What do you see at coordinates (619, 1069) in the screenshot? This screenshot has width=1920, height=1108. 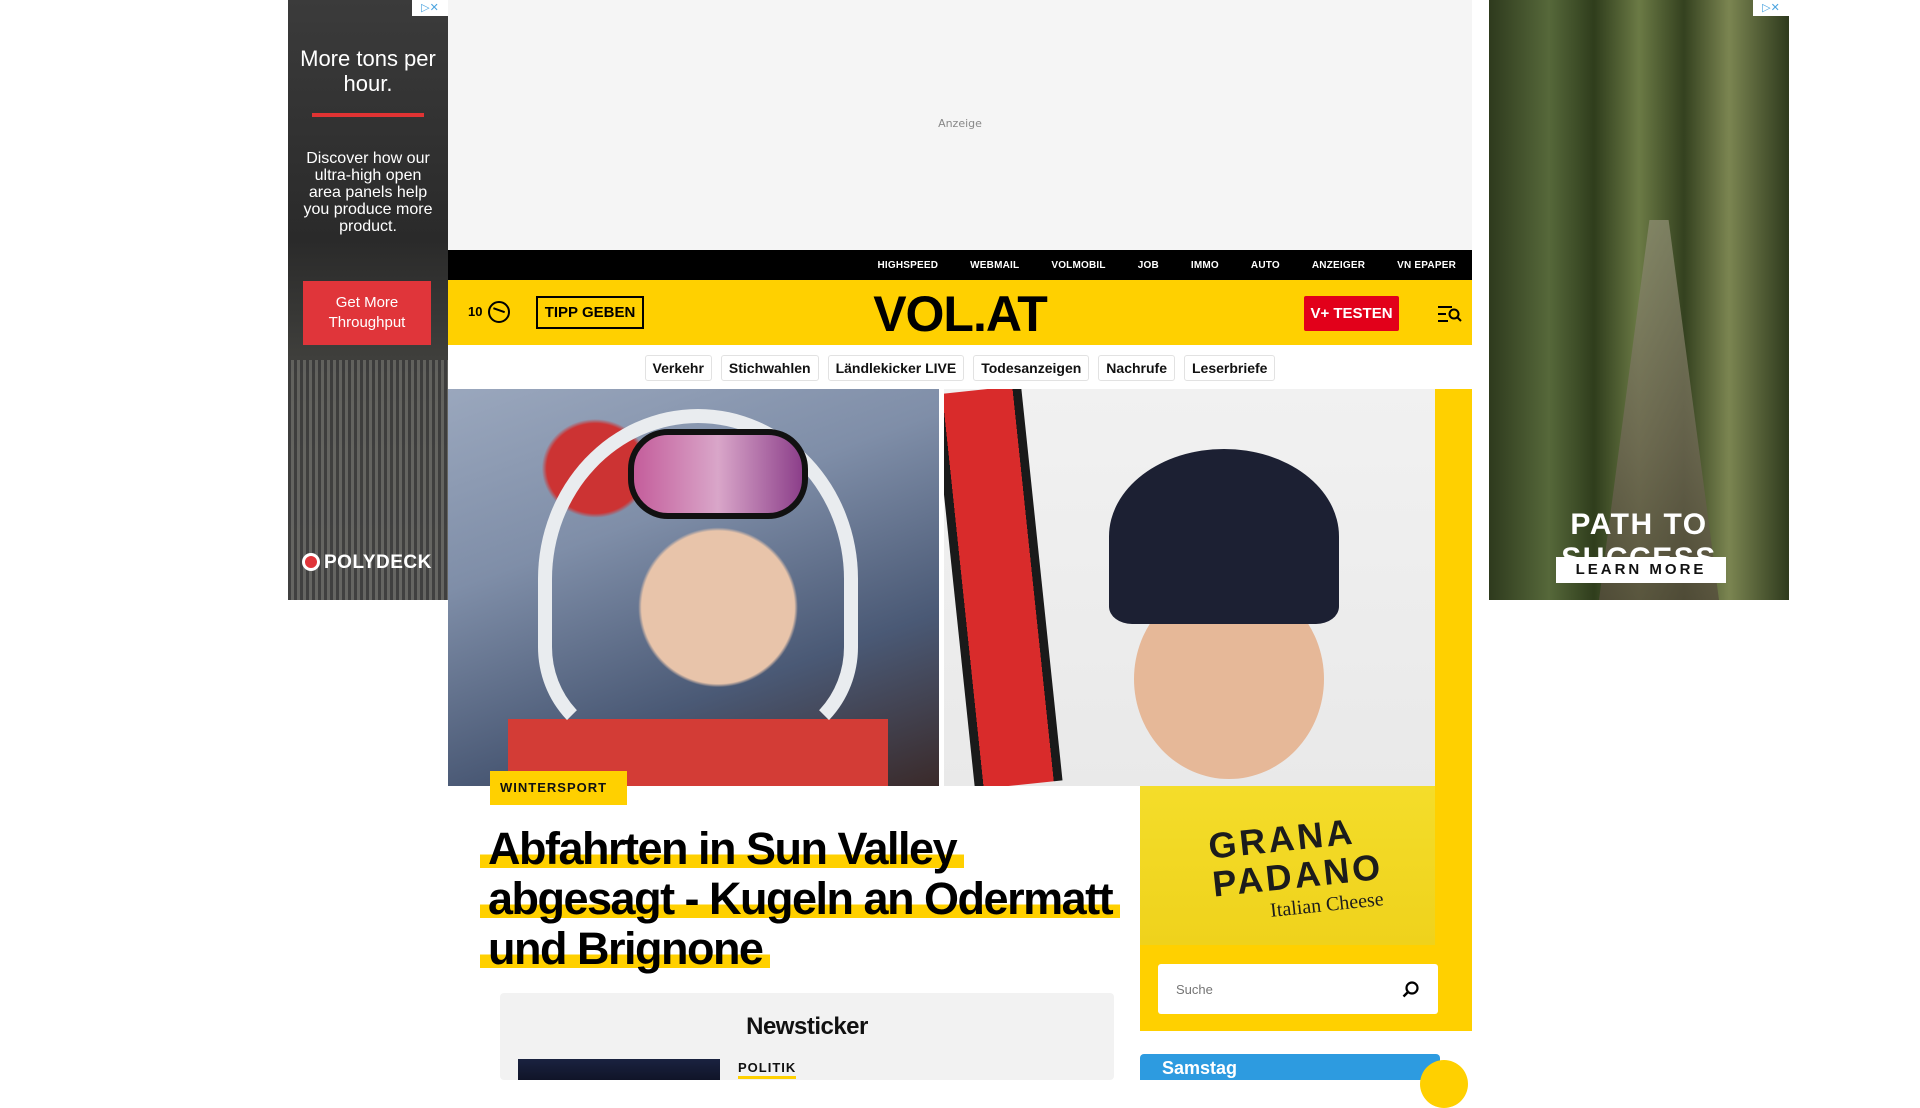 I see `newsticker-thumbnail` at bounding box center [619, 1069].